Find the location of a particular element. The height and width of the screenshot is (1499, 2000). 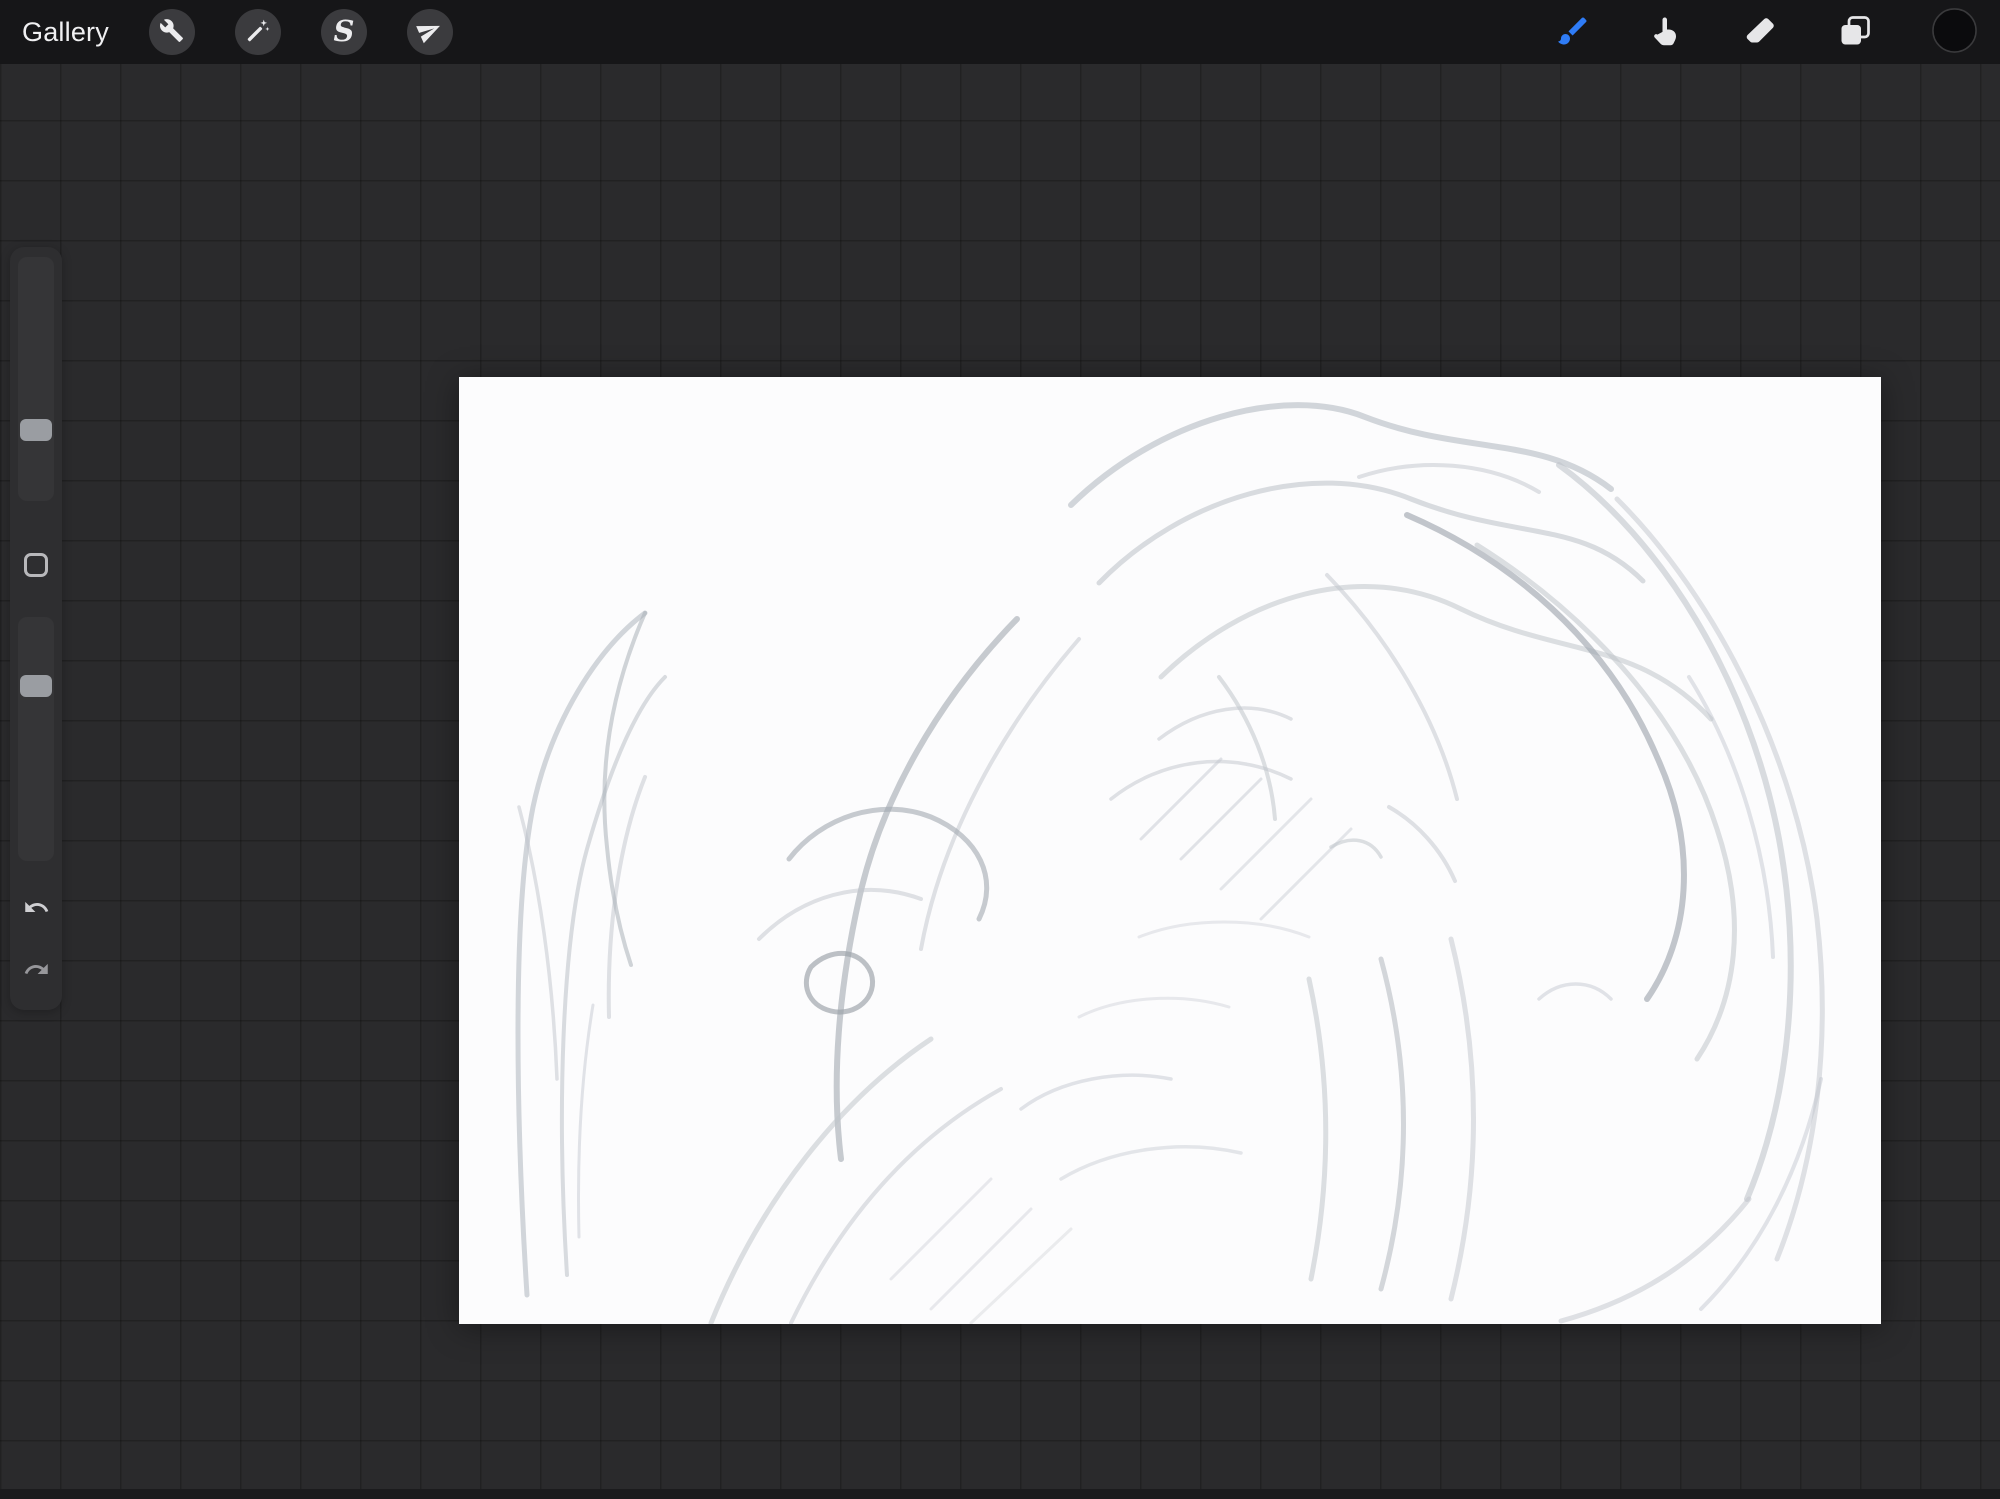

opacity-handle is located at coordinates (36, 686).